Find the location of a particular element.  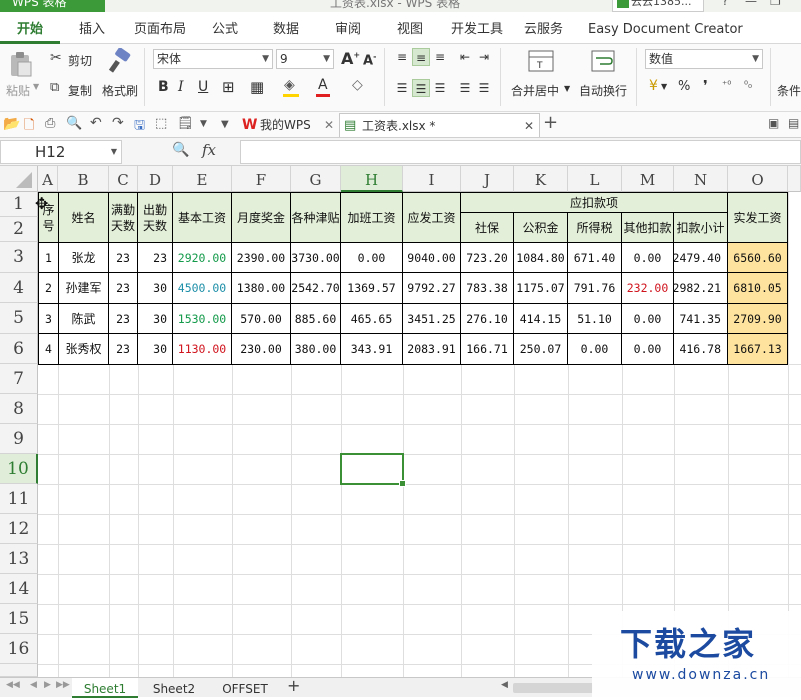

data-cell: 2479.40 is located at coordinates (700, 258).